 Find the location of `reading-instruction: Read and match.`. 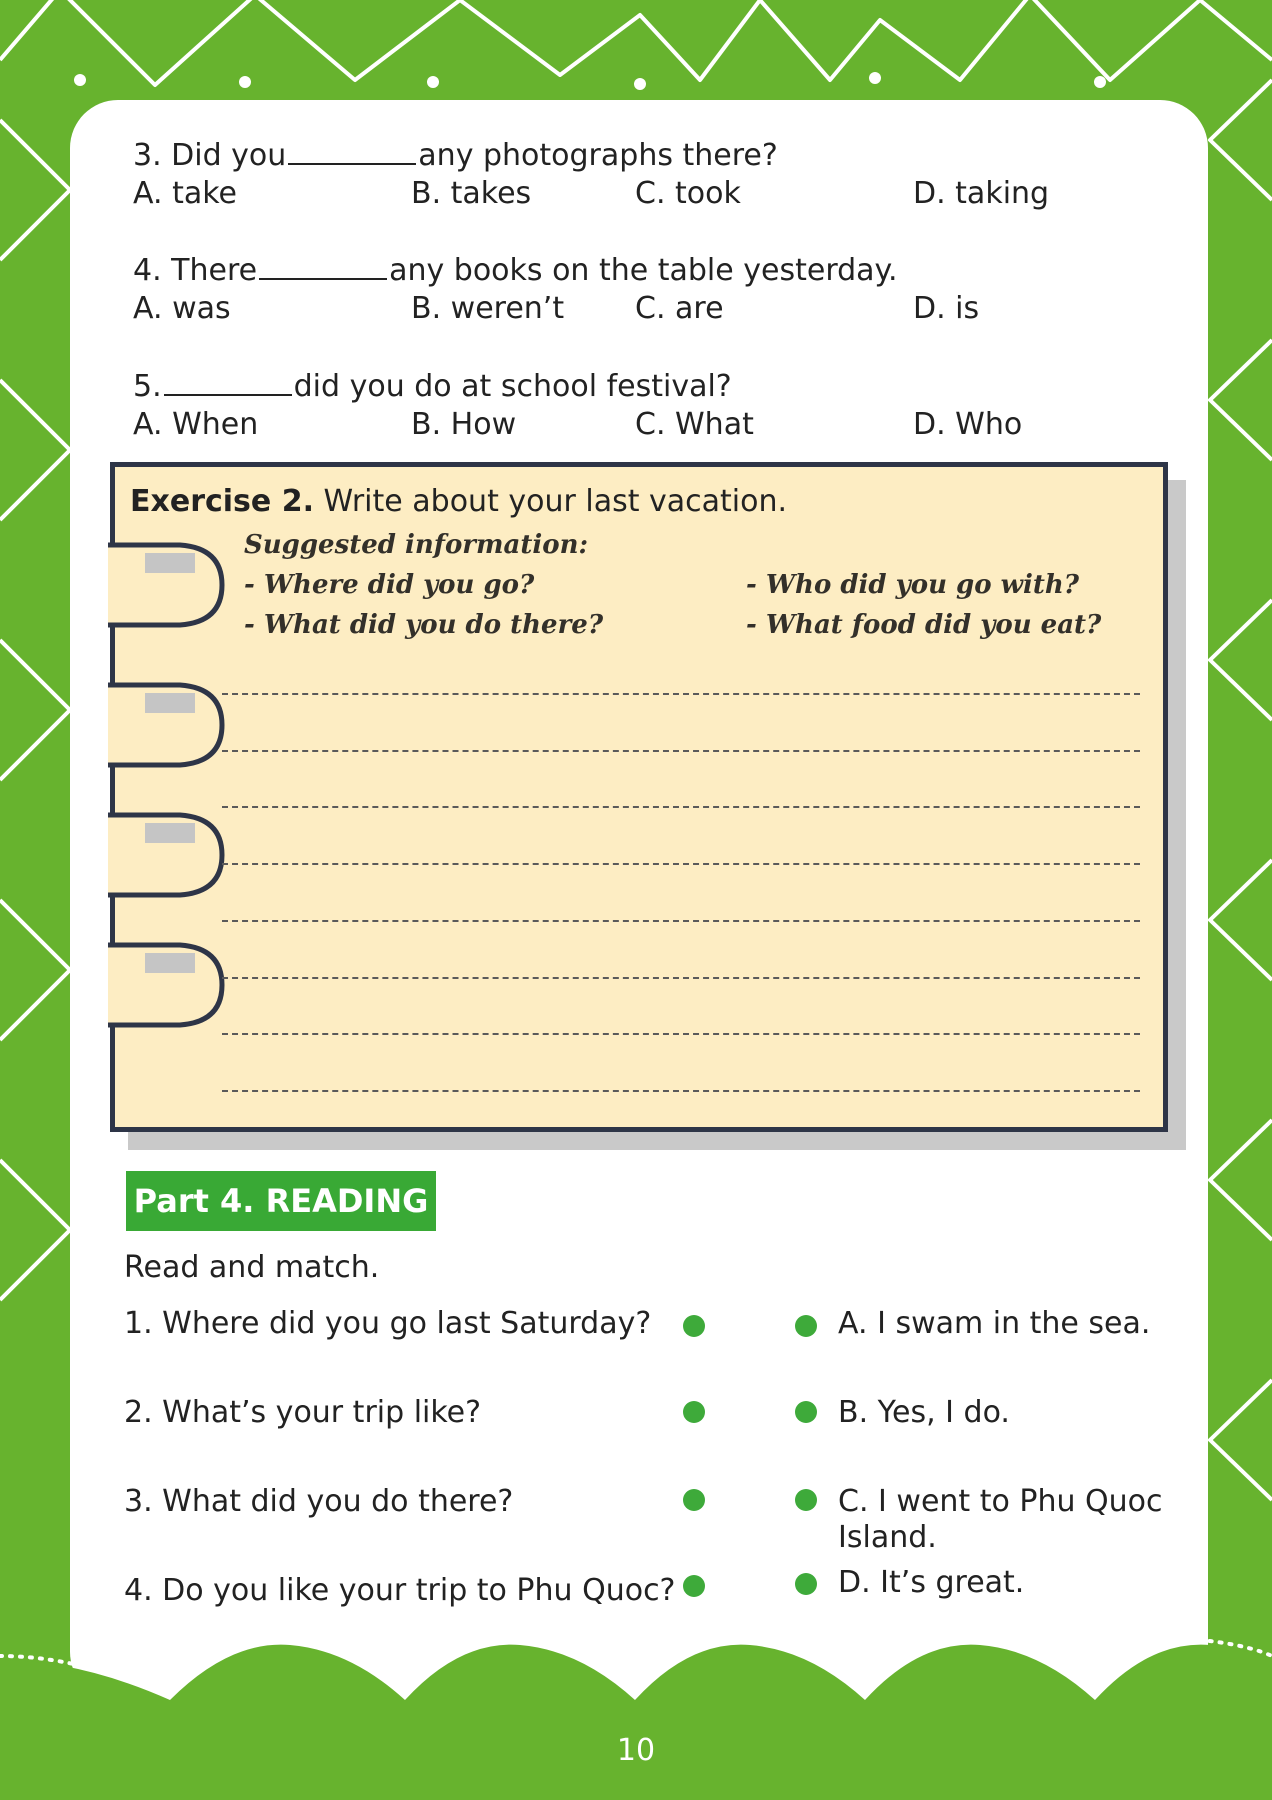

reading-instruction: Read and match. is located at coordinates (252, 1267).